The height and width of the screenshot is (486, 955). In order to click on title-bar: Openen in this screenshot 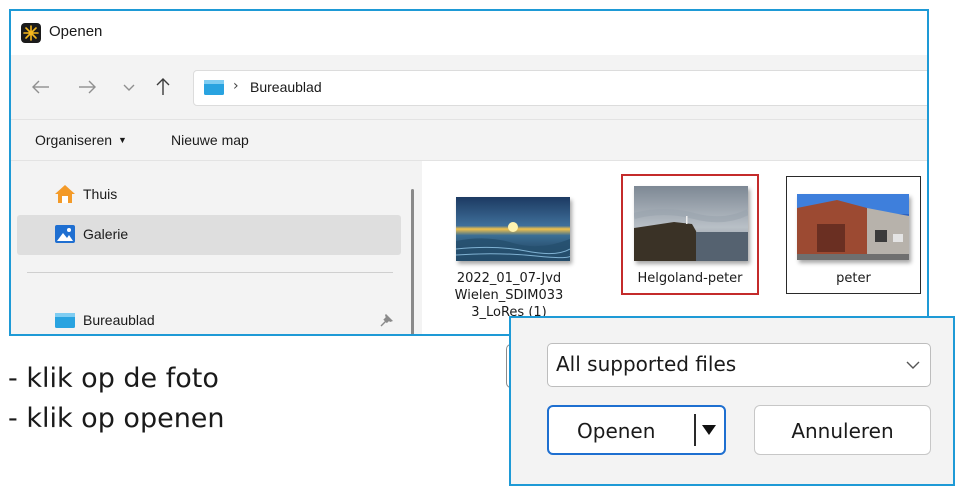, I will do `click(469, 33)`.